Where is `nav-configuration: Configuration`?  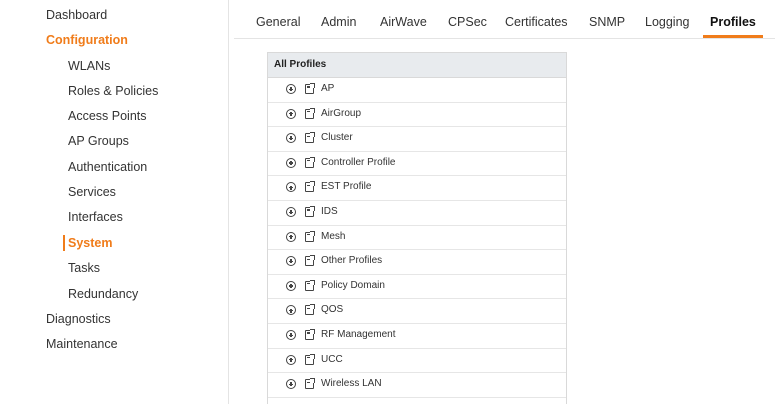 nav-configuration: Configuration is located at coordinates (87, 40).